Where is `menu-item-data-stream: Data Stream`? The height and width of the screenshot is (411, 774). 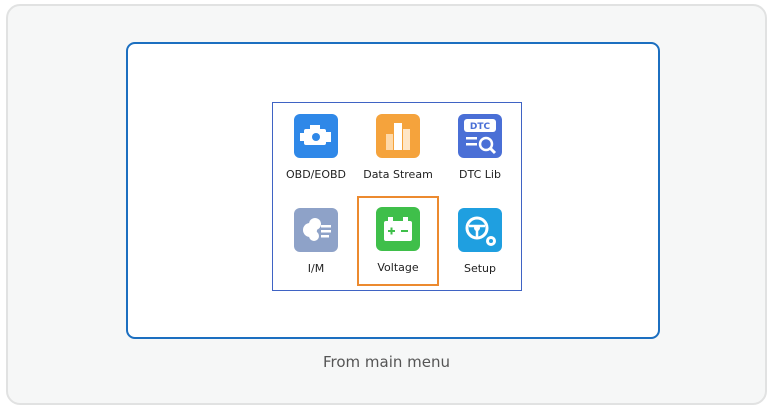 menu-item-data-stream: Data Stream is located at coordinates (398, 149).